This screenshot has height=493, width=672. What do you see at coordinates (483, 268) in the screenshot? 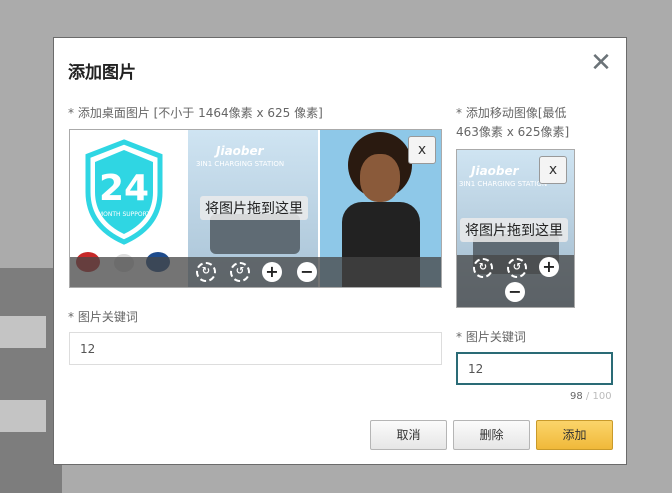
I see `mobile-rotate-right-icon: ↻` at bounding box center [483, 268].